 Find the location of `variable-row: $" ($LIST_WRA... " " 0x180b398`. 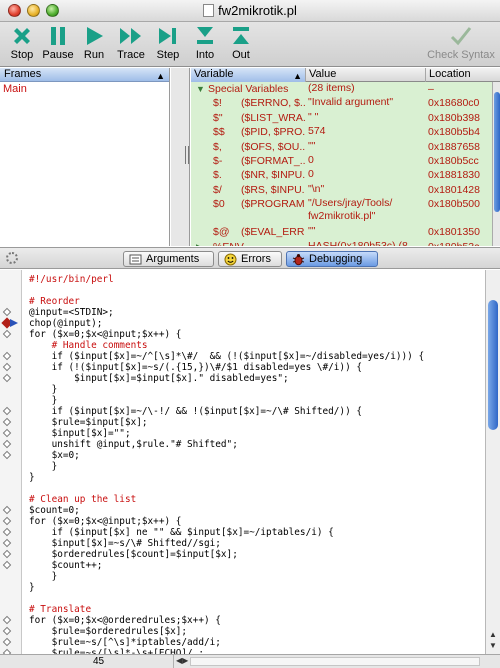

variable-row: $" ($LIST_WRA... " " 0x180b398 is located at coordinates (341, 118).